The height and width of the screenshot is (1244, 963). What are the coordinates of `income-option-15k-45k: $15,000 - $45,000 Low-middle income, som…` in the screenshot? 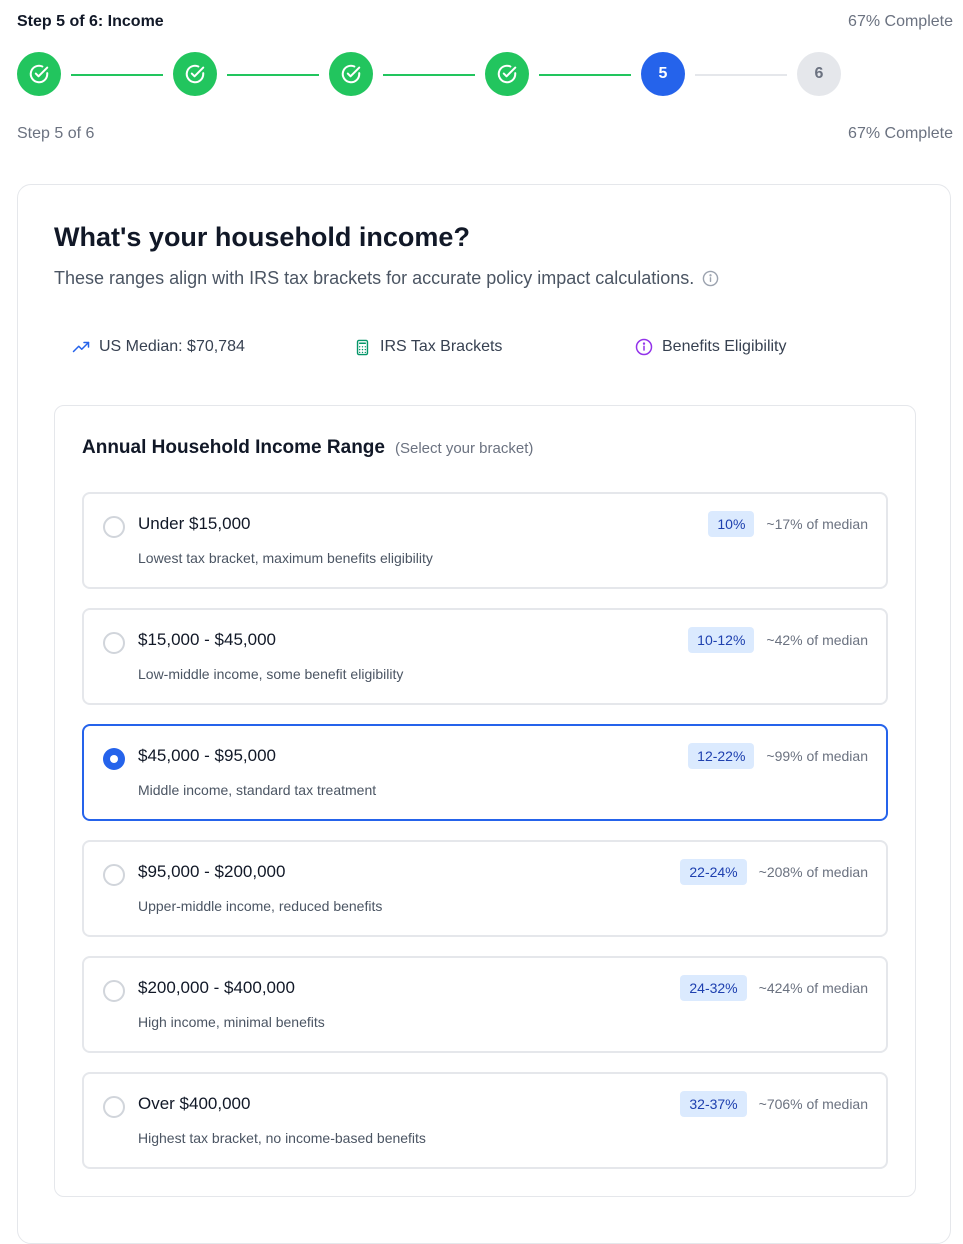 It's located at (485, 656).